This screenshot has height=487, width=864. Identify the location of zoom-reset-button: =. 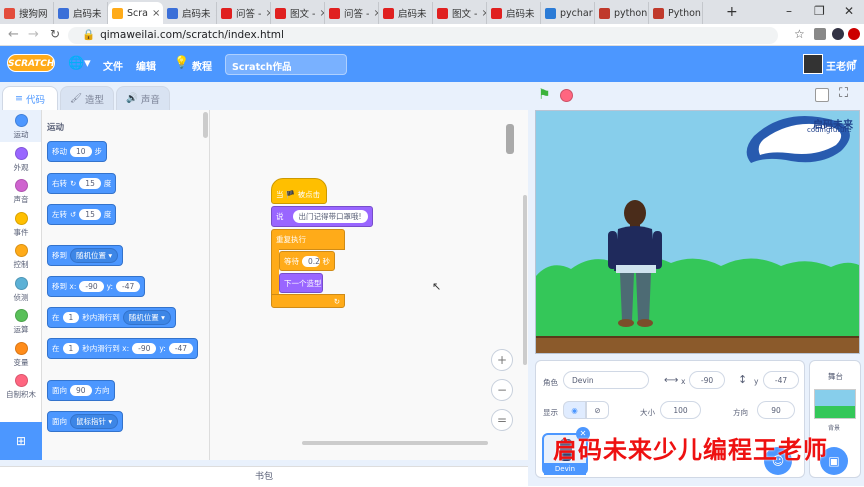
(502, 420).